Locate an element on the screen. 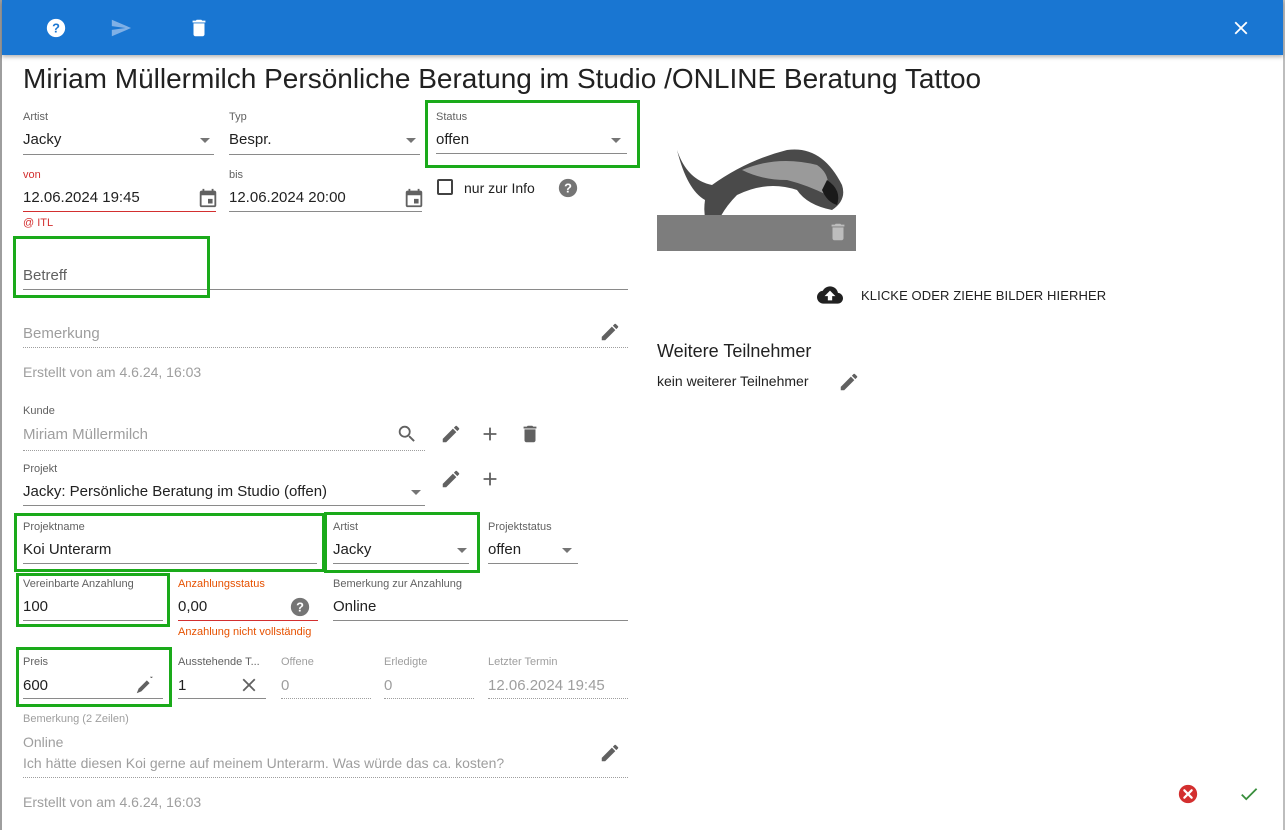 The height and width of the screenshot is (830, 1285). delete-button is located at coordinates (199, 28).